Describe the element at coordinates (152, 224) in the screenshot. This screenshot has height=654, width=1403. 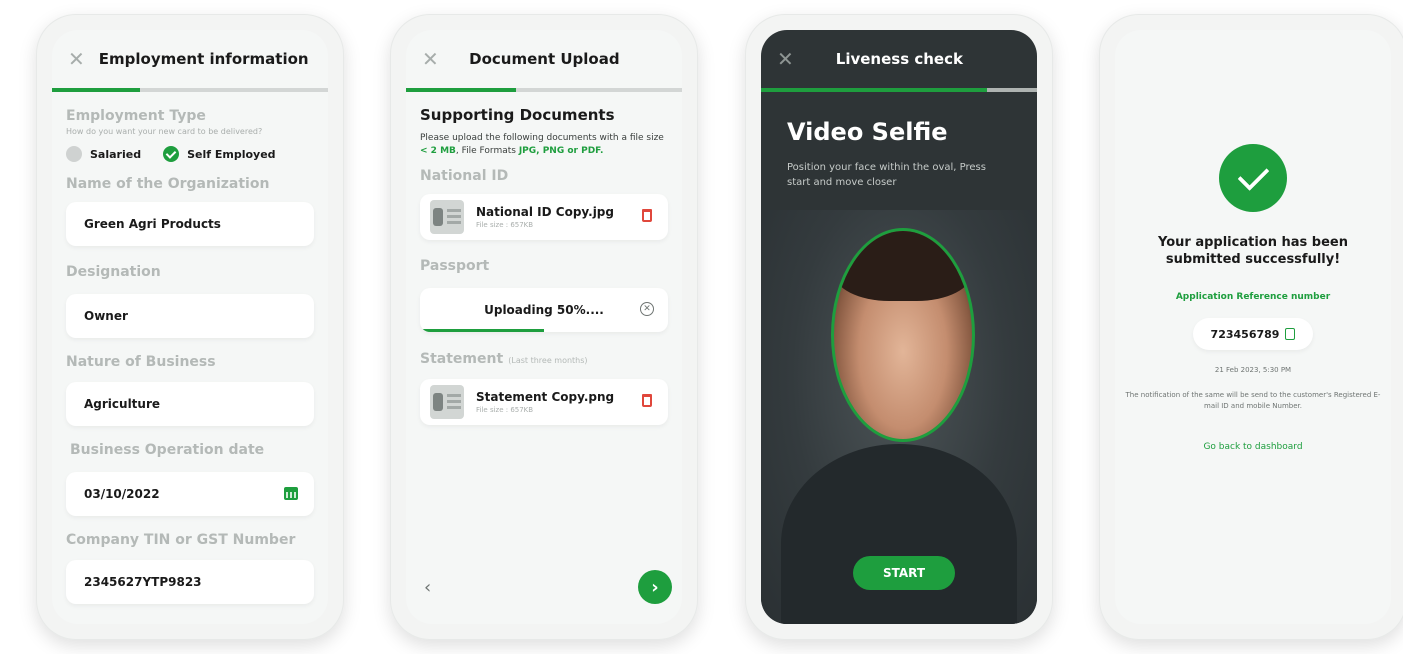
I see `organization-value: Green Agri Products` at that location.